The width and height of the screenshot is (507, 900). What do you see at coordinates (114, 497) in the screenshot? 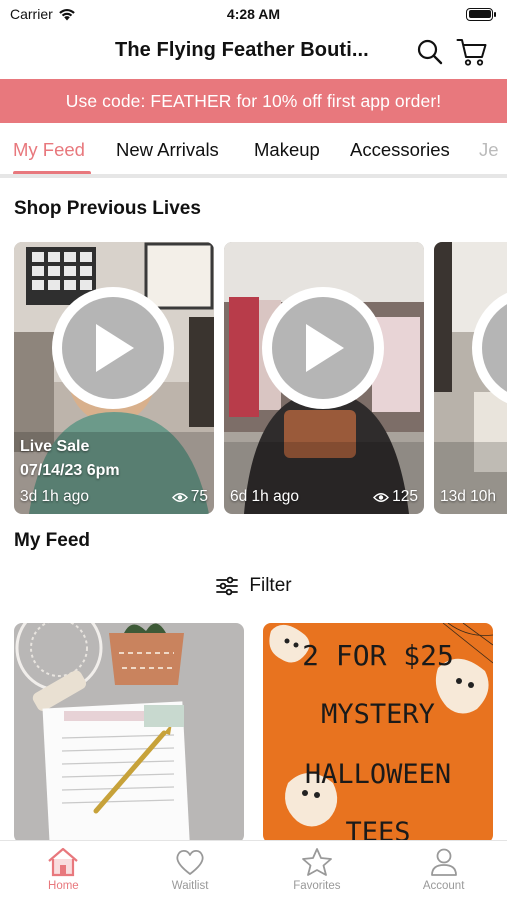
I see `live-meta: 3d 1h ago 75` at bounding box center [114, 497].